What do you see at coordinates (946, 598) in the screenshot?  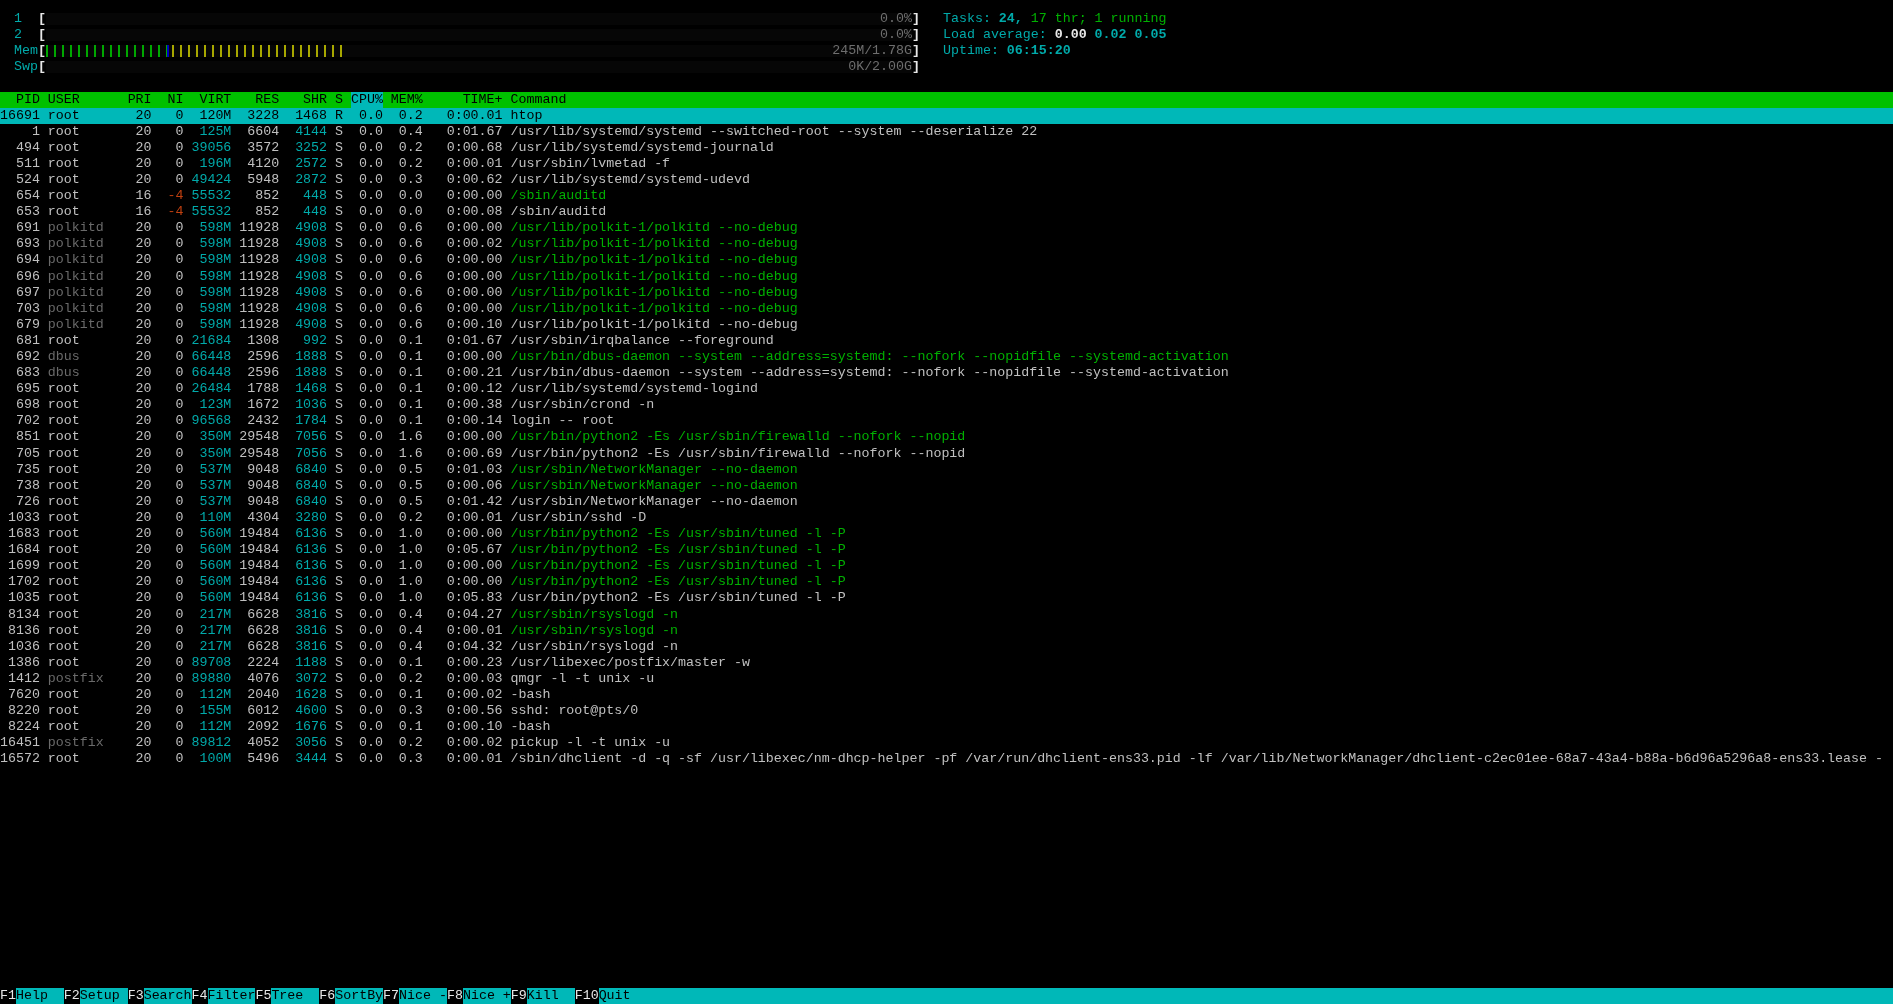 I see `process-row: 1035 root 20 0 560M 19484 6136 S 0.0 1.0 0:05.83 /usr/bin/python2 -Es /usr/sbin/tuned -l -P` at bounding box center [946, 598].